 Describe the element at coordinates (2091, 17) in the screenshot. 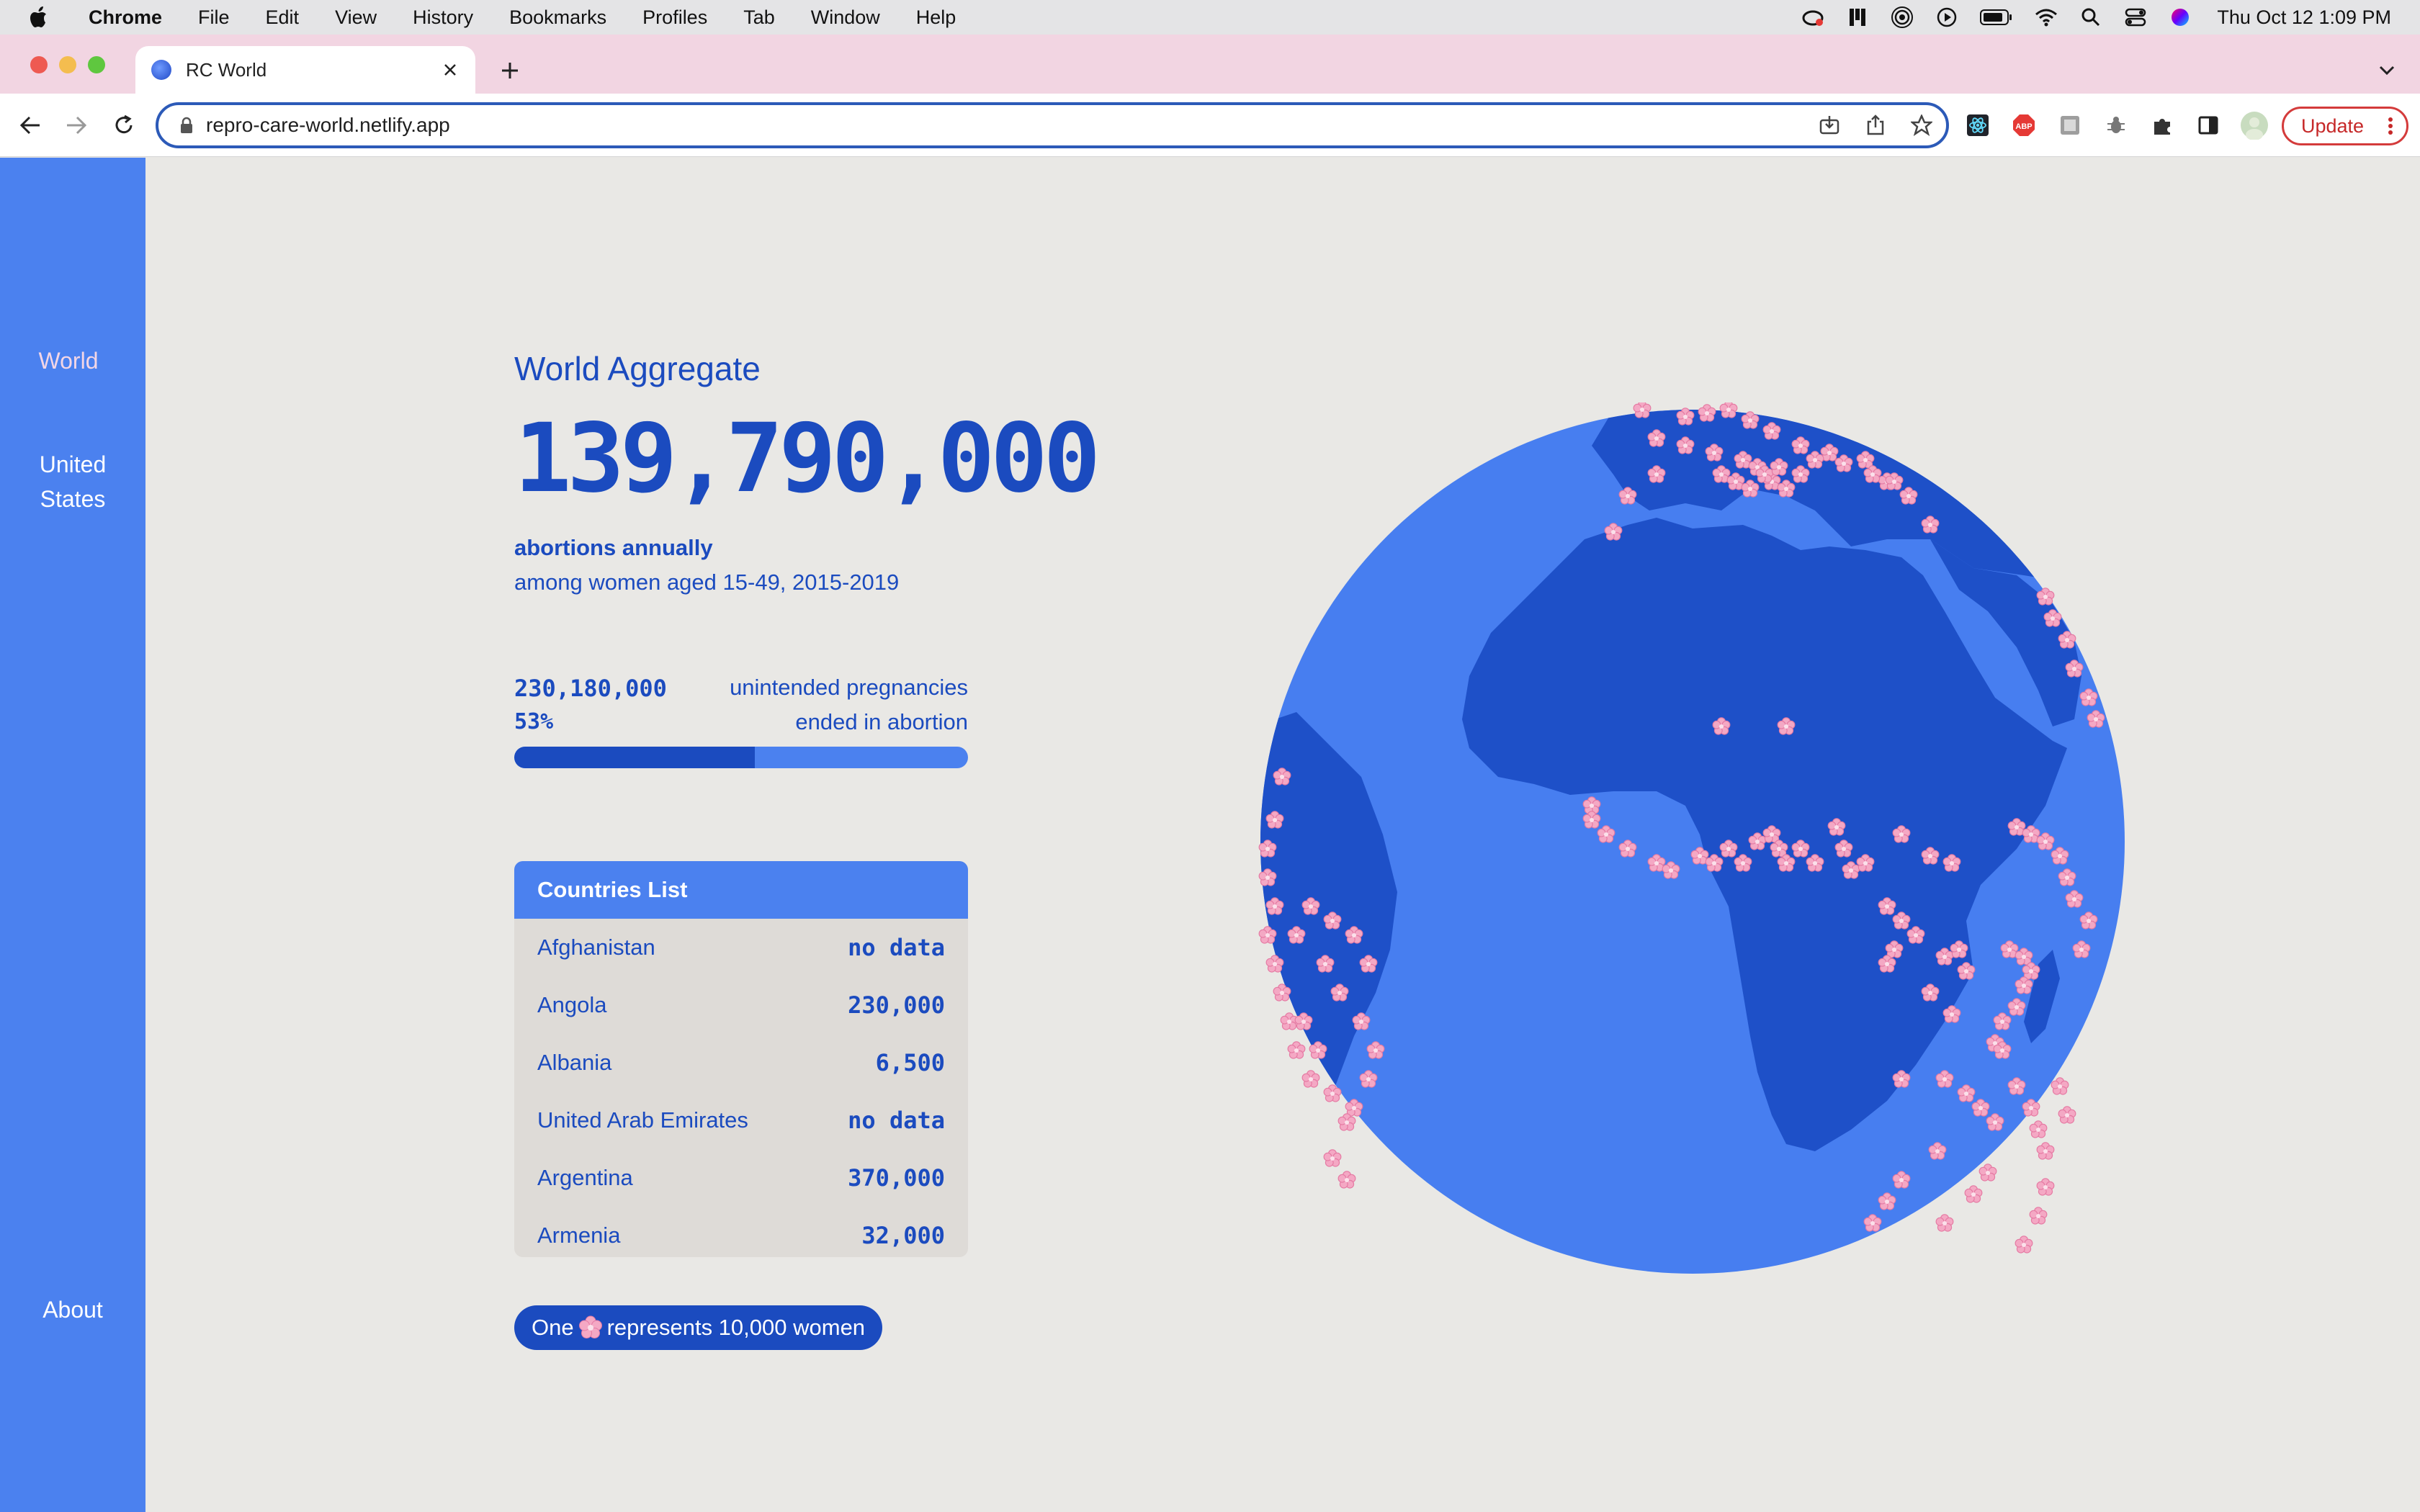

I see `spotlight-search-icon` at that location.